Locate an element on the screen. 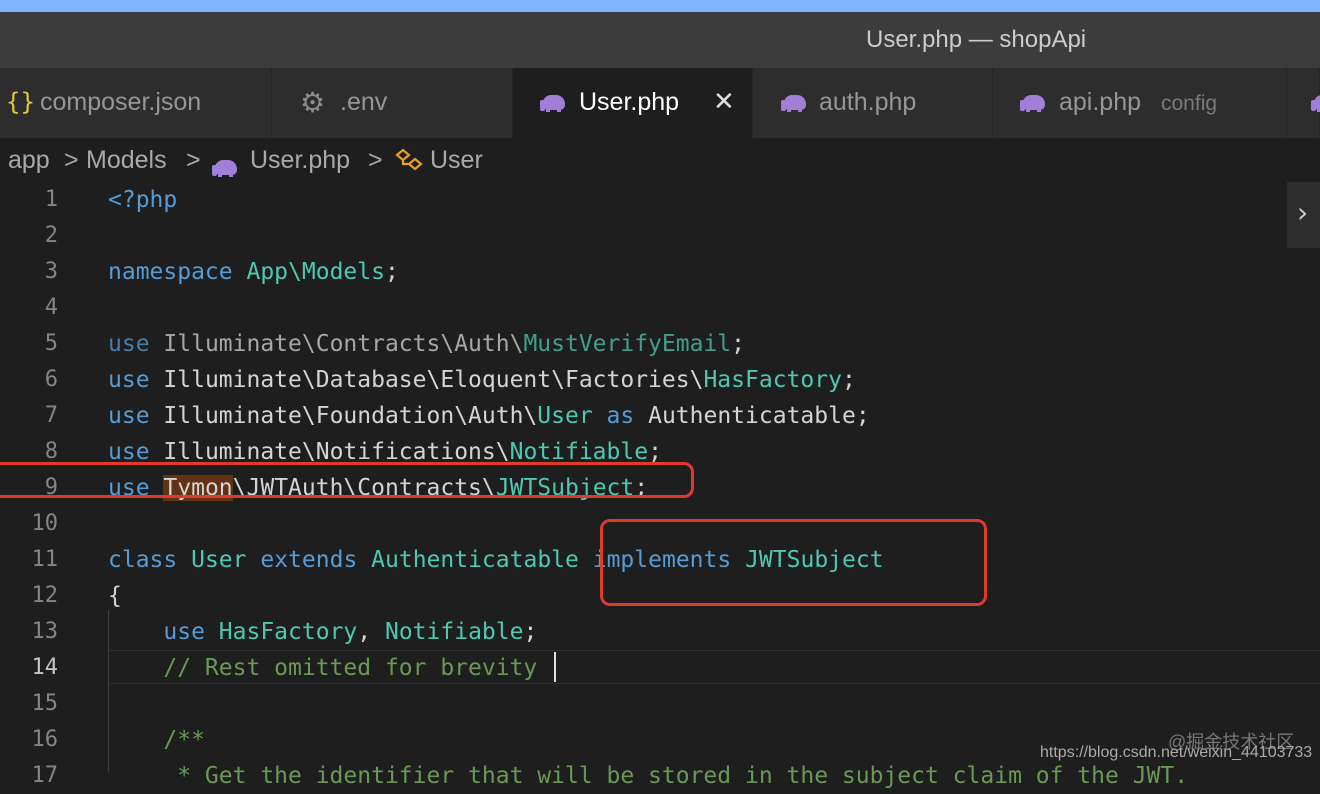  tab-label: api.php is located at coordinates (1100, 102).